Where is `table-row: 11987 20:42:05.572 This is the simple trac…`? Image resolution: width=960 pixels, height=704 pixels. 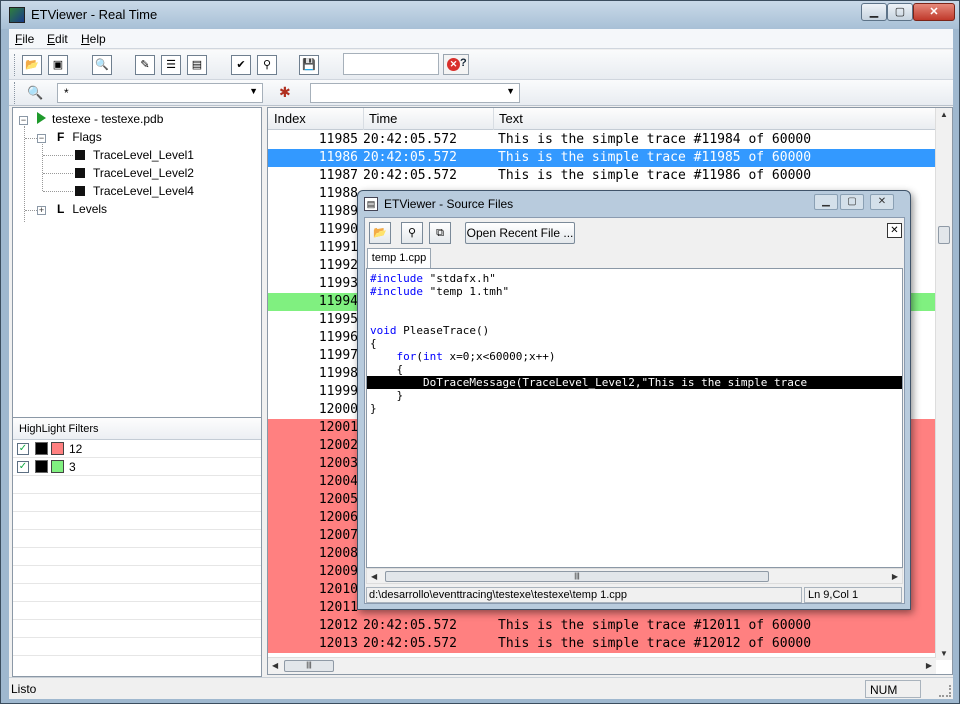 table-row: 11987 20:42:05.572 This is the simple trac… is located at coordinates (602, 176).